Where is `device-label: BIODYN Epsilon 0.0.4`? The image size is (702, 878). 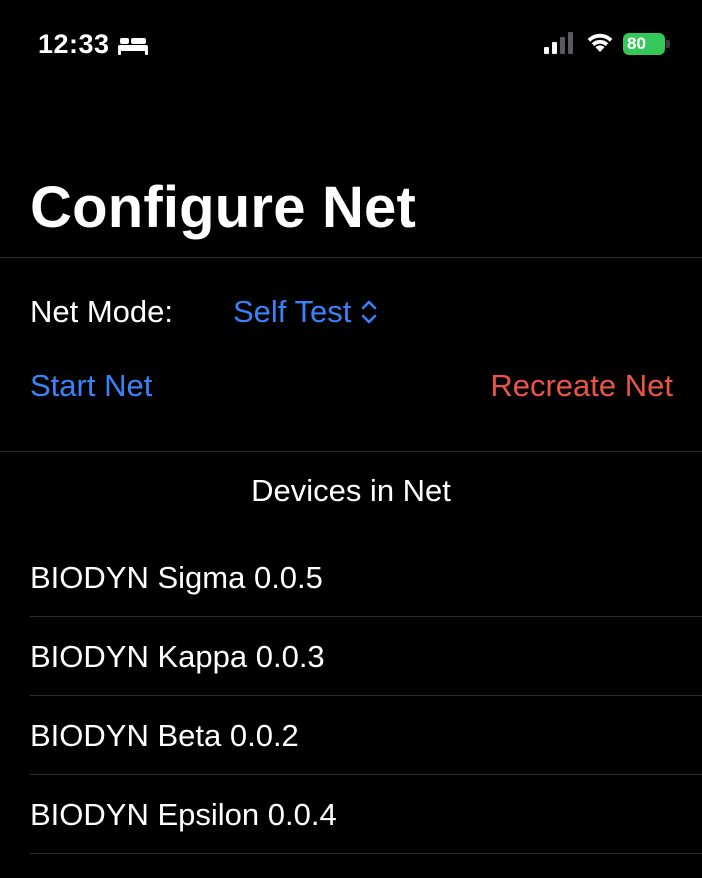 device-label: BIODYN Epsilon 0.0.4 is located at coordinates (183, 814).